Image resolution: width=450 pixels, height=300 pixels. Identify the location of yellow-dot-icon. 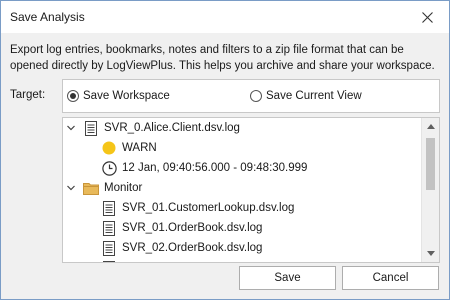
(109, 148).